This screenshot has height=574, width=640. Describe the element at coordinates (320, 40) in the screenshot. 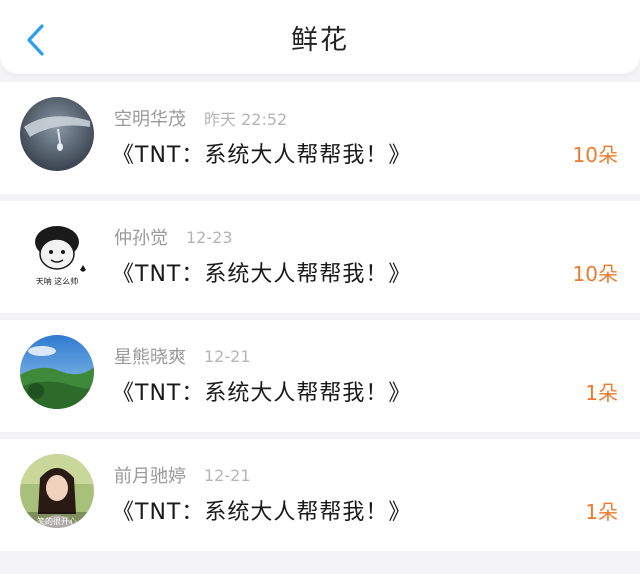

I see `page-title: 鲜花` at that location.